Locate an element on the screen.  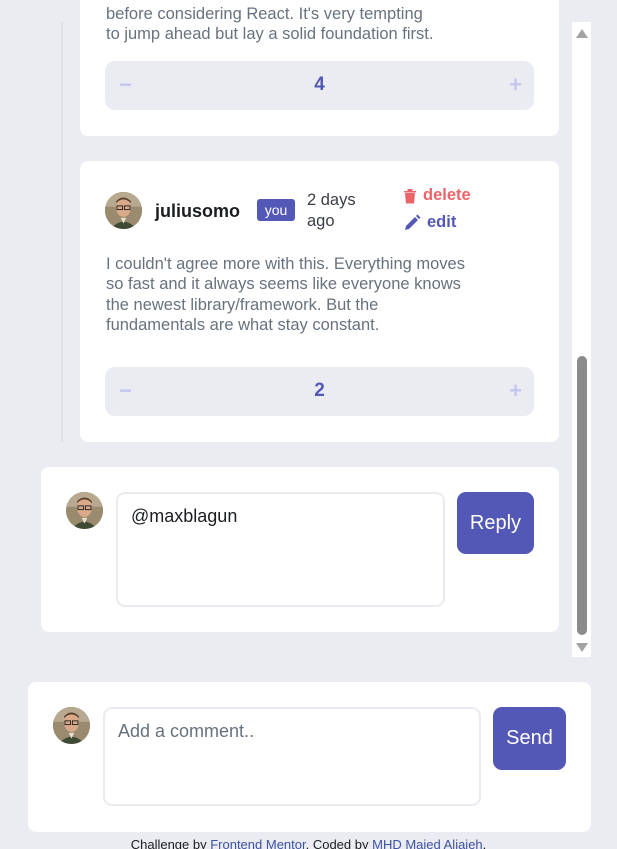
delete-button: delete is located at coordinates (437, 195).